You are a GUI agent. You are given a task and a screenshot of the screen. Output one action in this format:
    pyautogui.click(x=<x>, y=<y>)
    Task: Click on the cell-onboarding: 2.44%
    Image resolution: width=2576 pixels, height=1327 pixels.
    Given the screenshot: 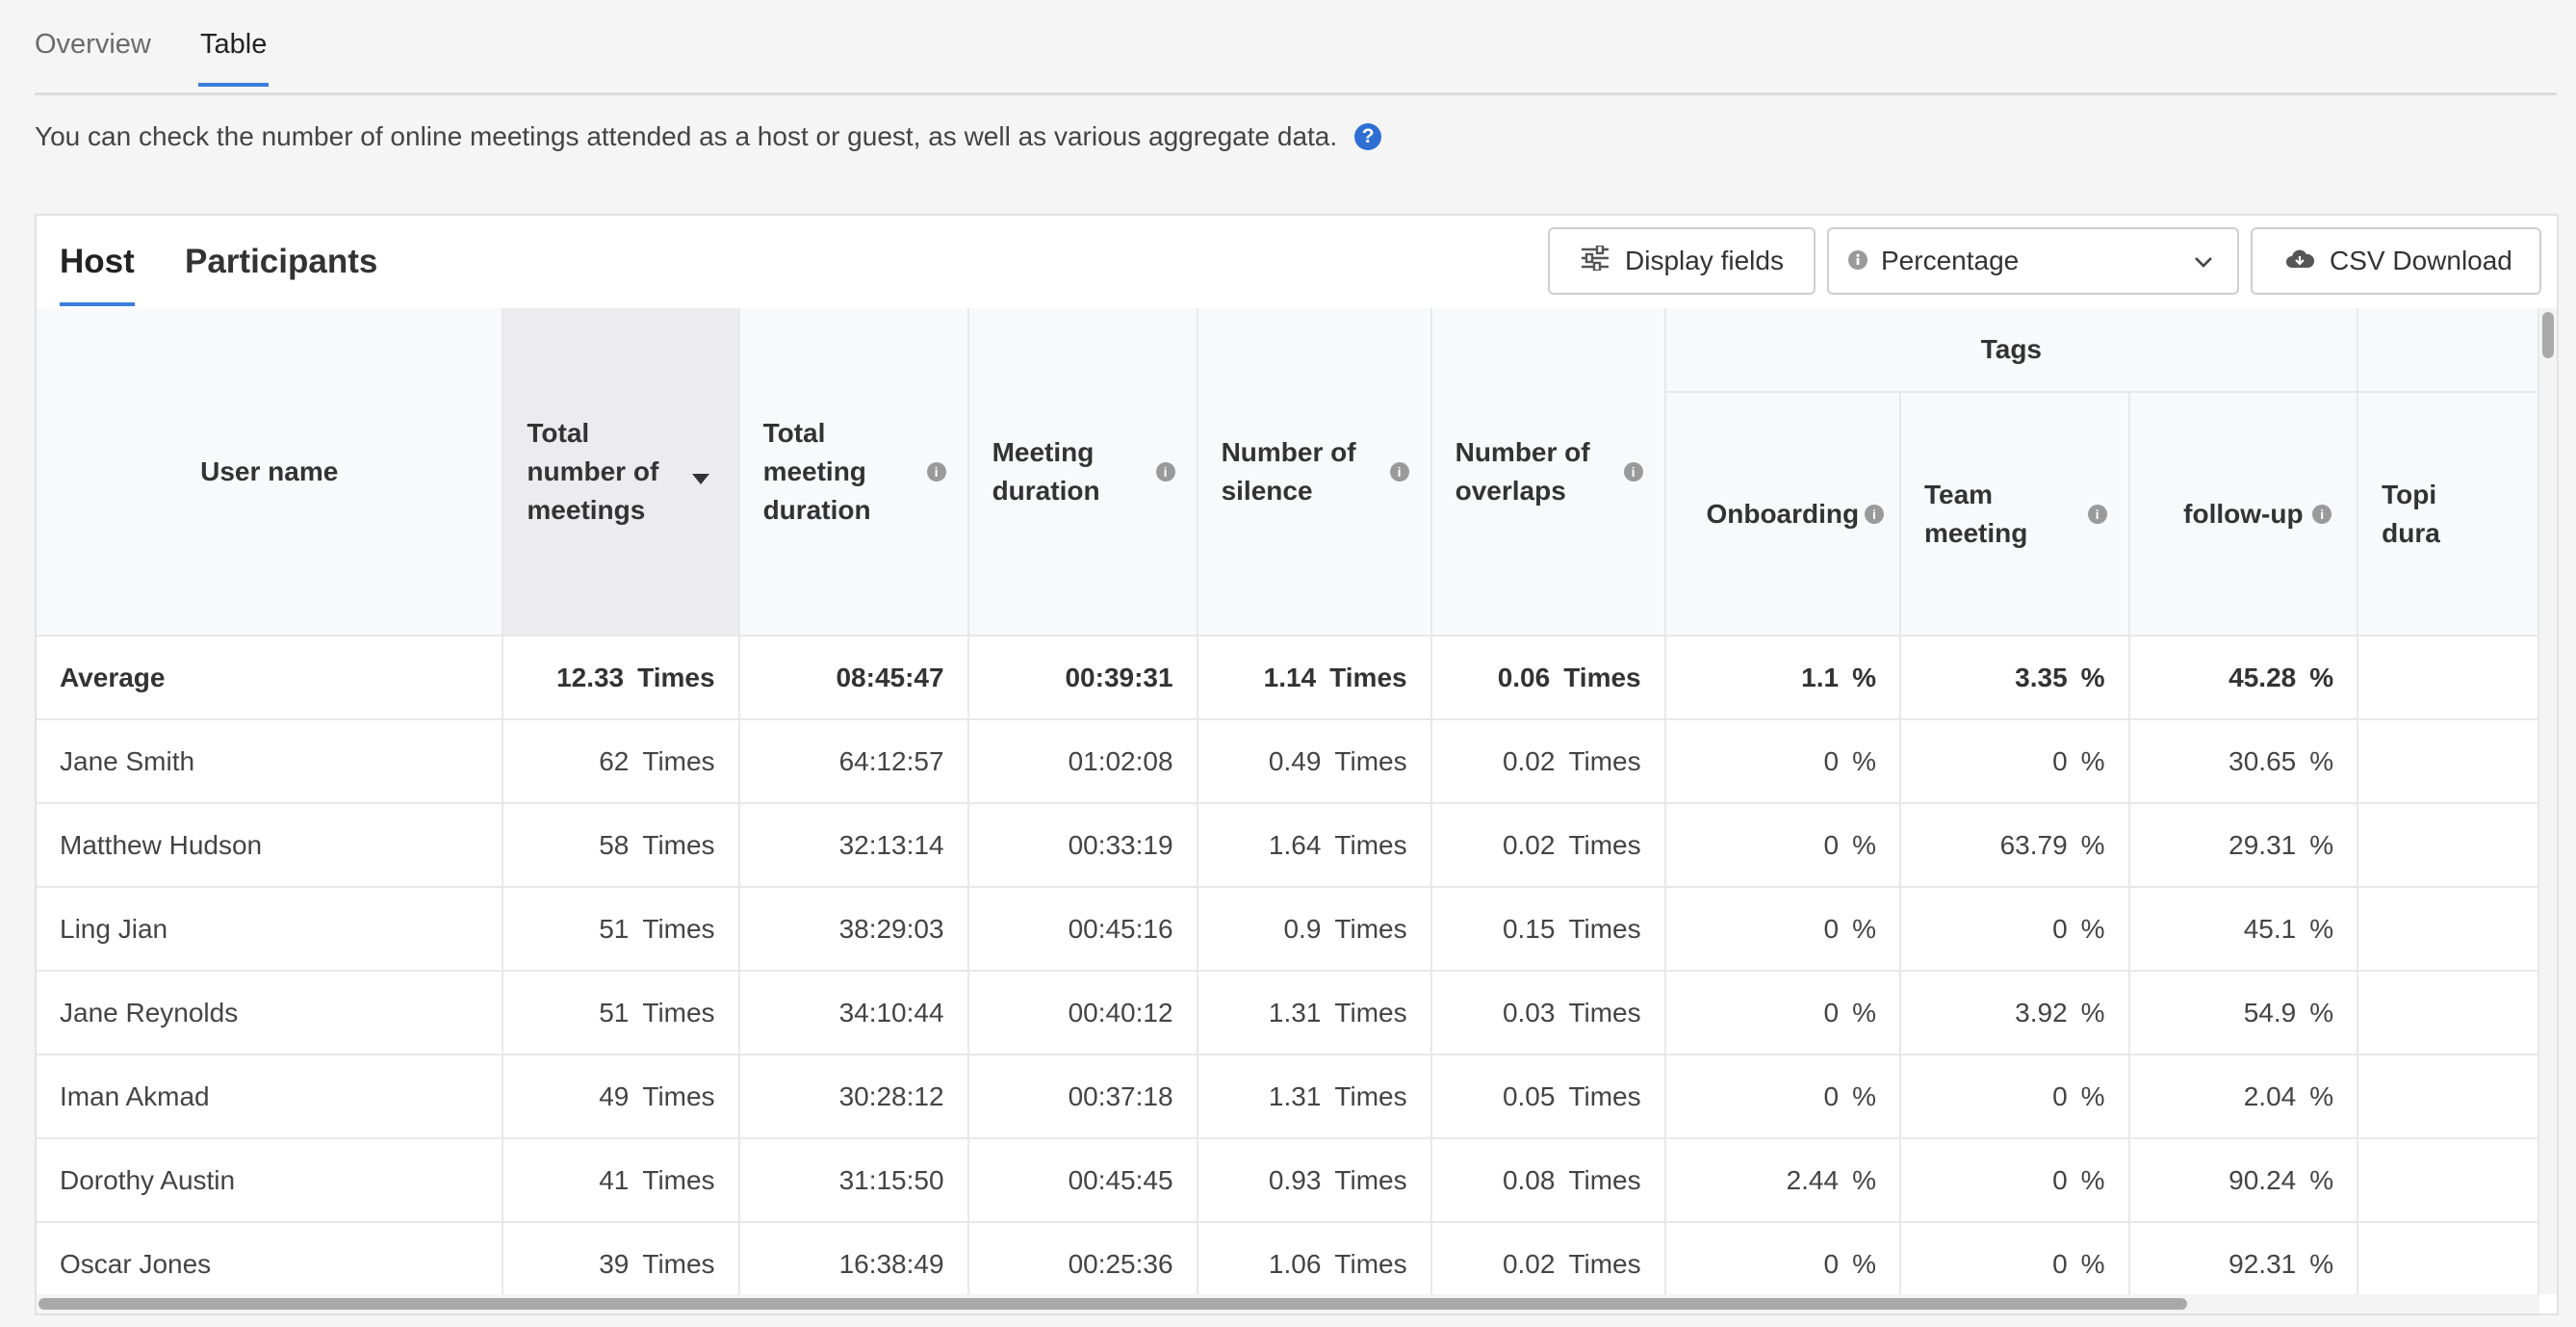 What is the action you would take?
    pyautogui.click(x=1783, y=1180)
    